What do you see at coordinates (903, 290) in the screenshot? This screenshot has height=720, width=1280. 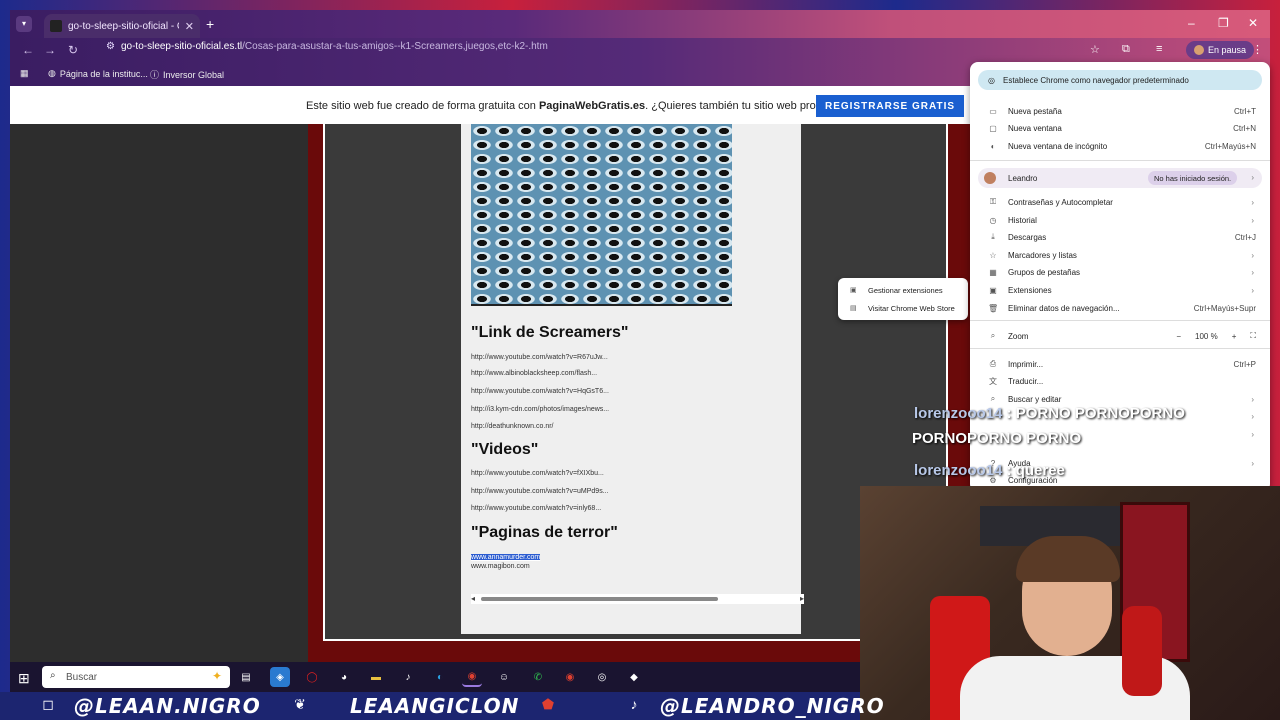 I see `manage-extensions-item: ▣ Gestionar extensiones` at bounding box center [903, 290].